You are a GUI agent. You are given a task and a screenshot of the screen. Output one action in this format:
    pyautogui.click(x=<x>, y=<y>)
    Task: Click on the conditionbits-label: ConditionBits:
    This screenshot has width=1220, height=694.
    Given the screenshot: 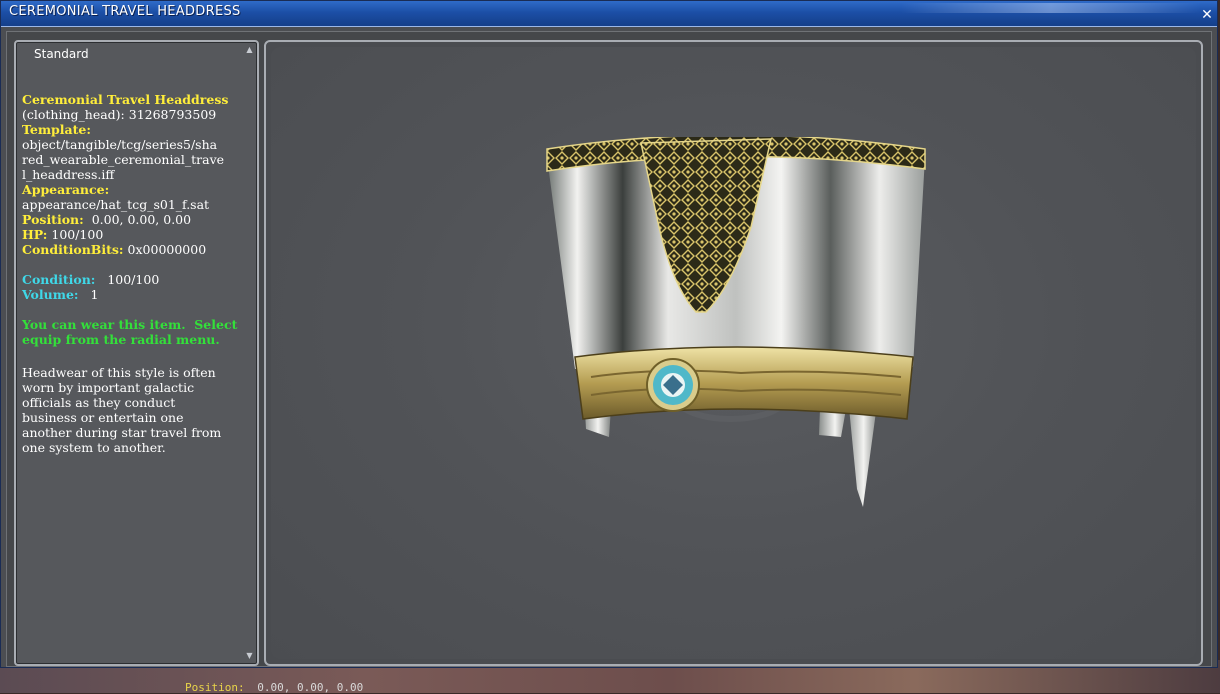 What is the action you would take?
    pyautogui.click(x=73, y=249)
    